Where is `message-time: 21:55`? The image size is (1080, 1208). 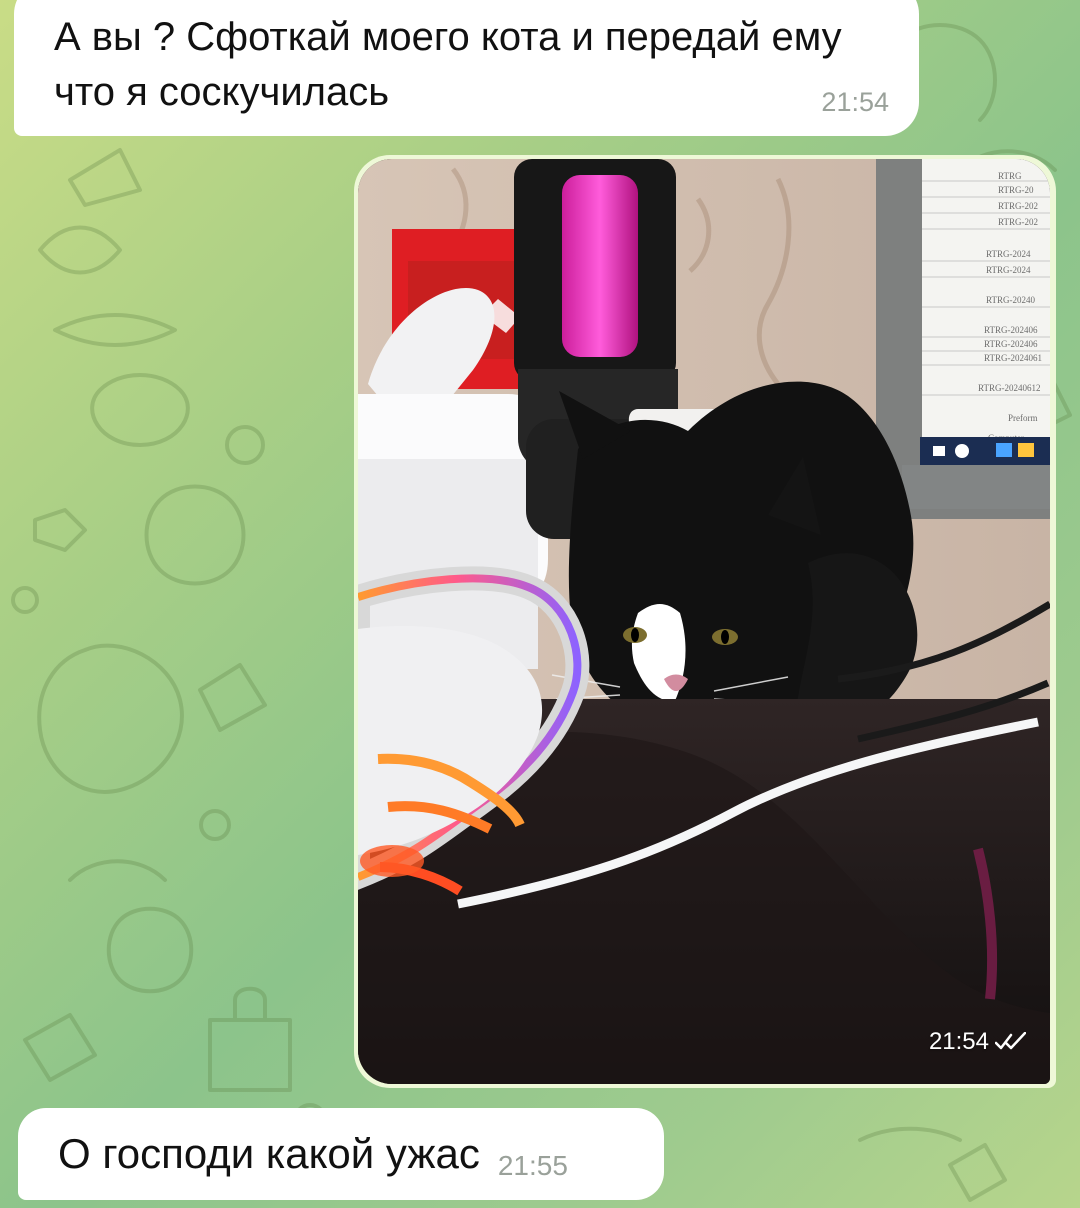
message-time: 21:55 is located at coordinates (532, 1165).